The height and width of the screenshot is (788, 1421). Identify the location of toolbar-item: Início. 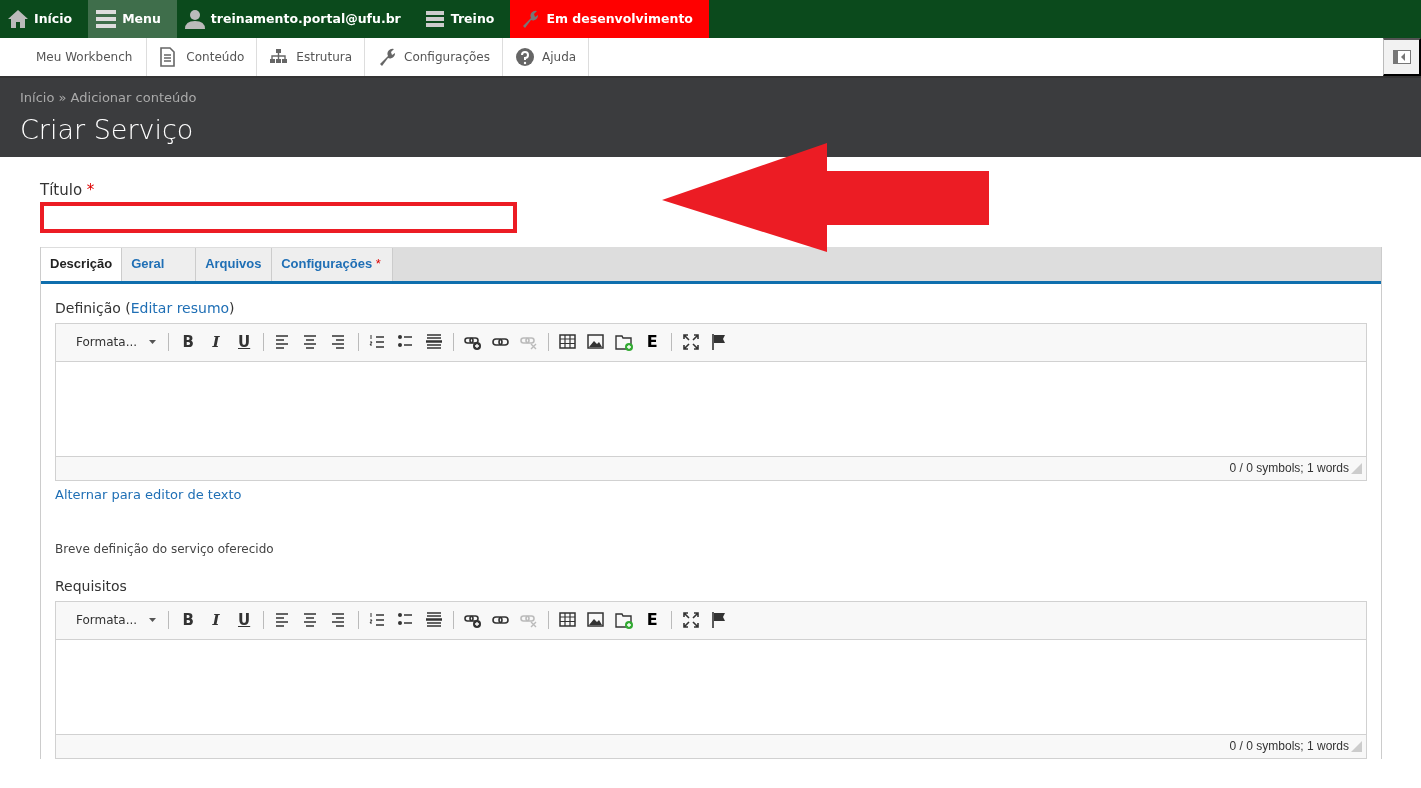
(44, 19).